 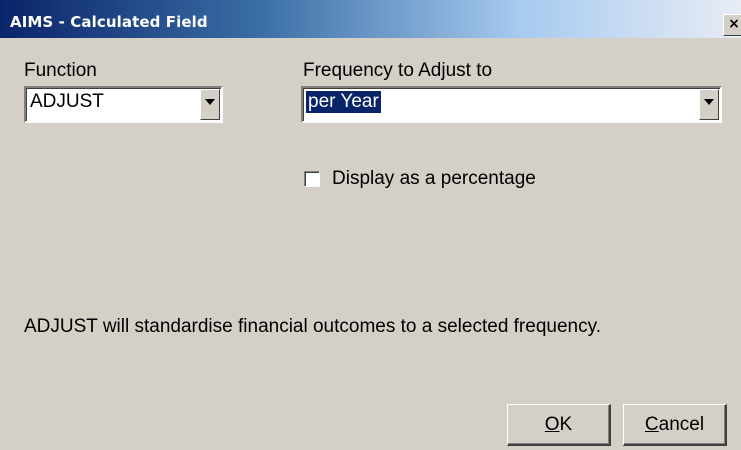 What do you see at coordinates (681, 424) in the screenshot?
I see `cancel-button-label: ancel` at bounding box center [681, 424].